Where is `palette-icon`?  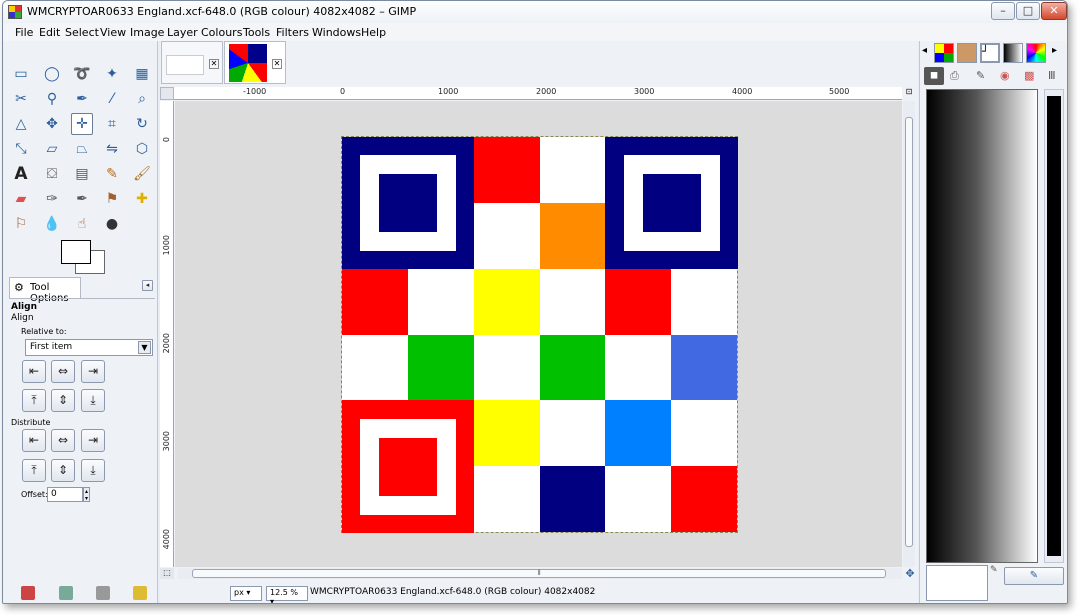
palette-icon is located at coordinates (944, 53).